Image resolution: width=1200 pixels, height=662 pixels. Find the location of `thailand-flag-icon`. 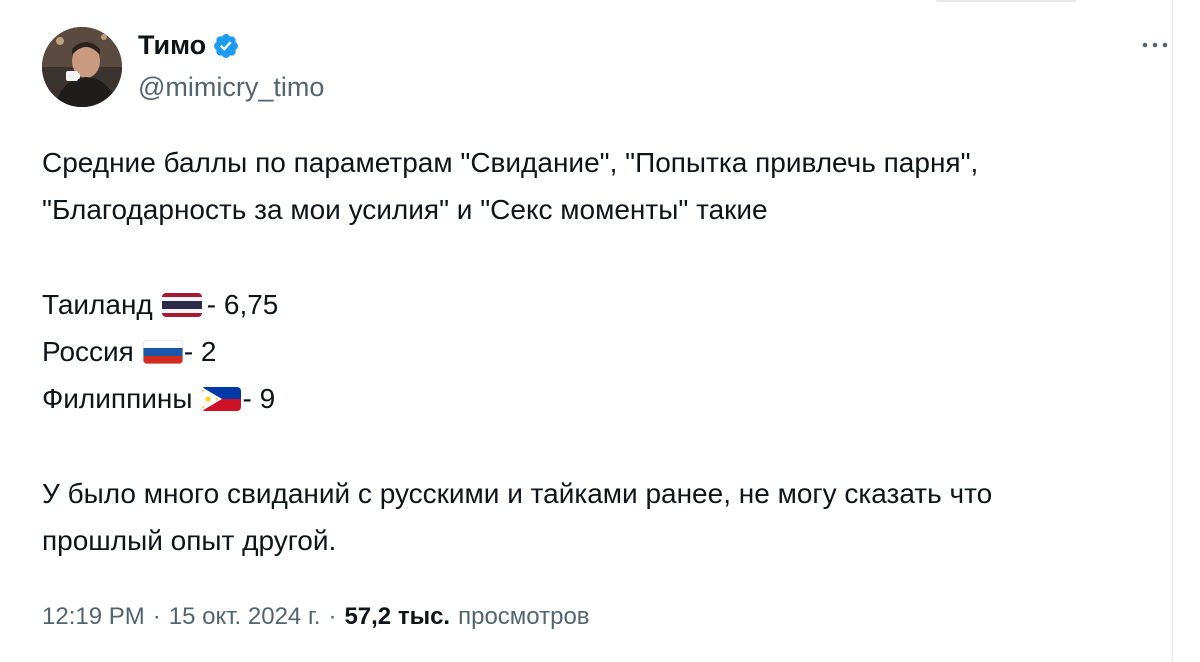

thailand-flag-icon is located at coordinates (181, 304).